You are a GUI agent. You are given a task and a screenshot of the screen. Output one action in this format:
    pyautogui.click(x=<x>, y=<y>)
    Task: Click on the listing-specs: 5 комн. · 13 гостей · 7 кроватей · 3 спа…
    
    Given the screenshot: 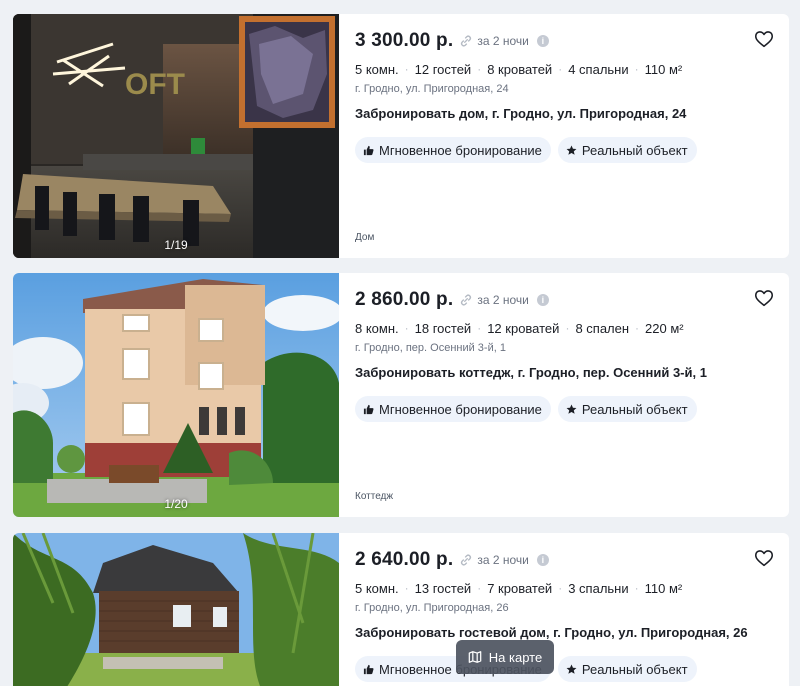 What is the action you would take?
    pyautogui.click(x=564, y=588)
    